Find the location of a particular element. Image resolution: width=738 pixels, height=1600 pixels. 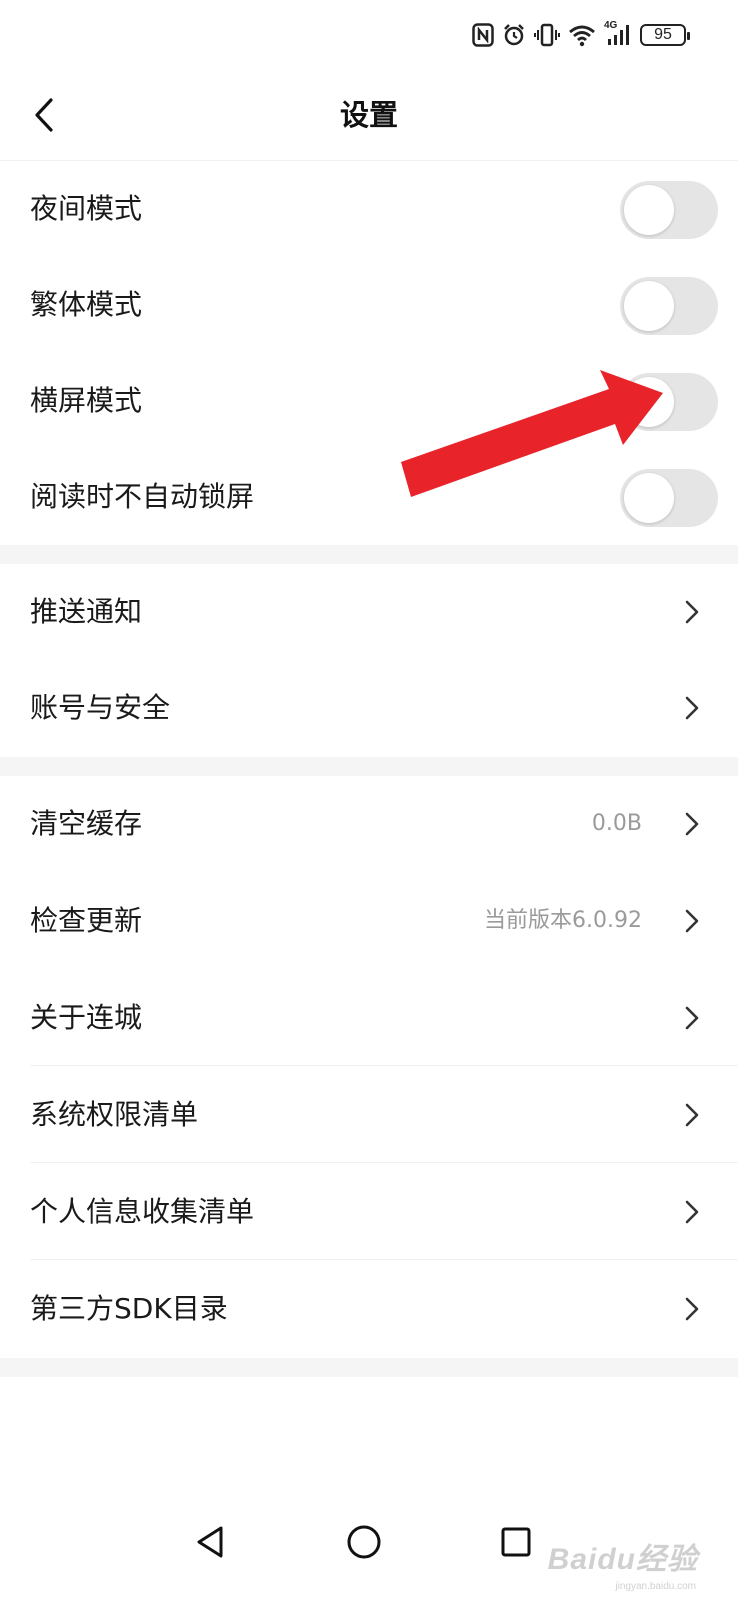

system-navigation-bar: Baidu经验 jingyan.baidu.com is located at coordinates (369, 1540).